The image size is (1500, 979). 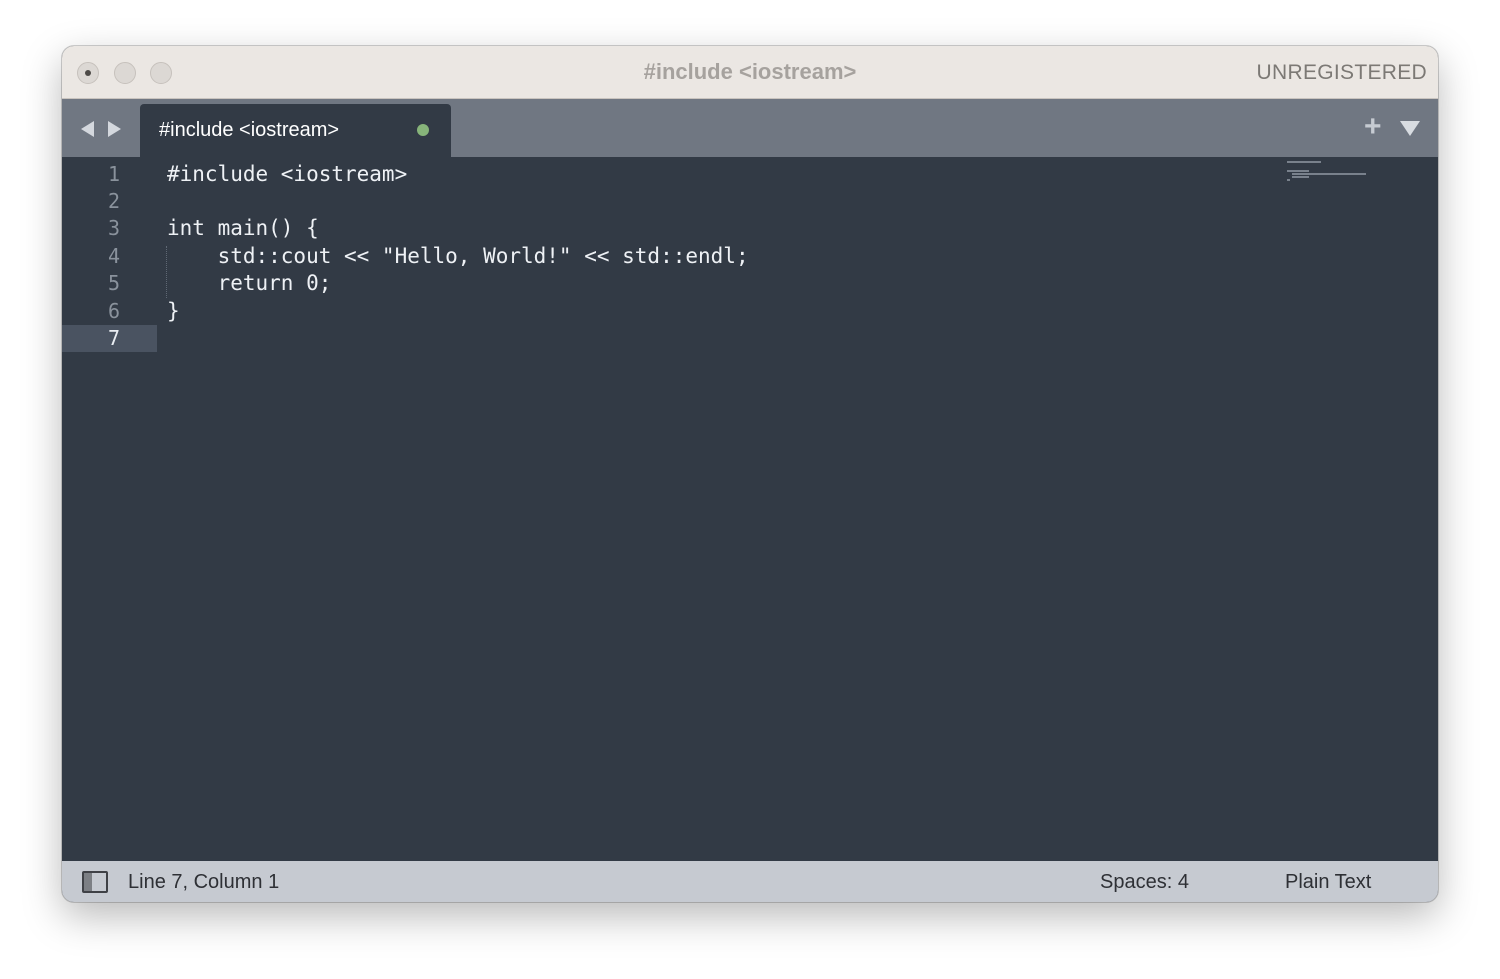 What do you see at coordinates (287, 174) in the screenshot?
I see `code-line: #include <iostream>` at bounding box center [287, 174].